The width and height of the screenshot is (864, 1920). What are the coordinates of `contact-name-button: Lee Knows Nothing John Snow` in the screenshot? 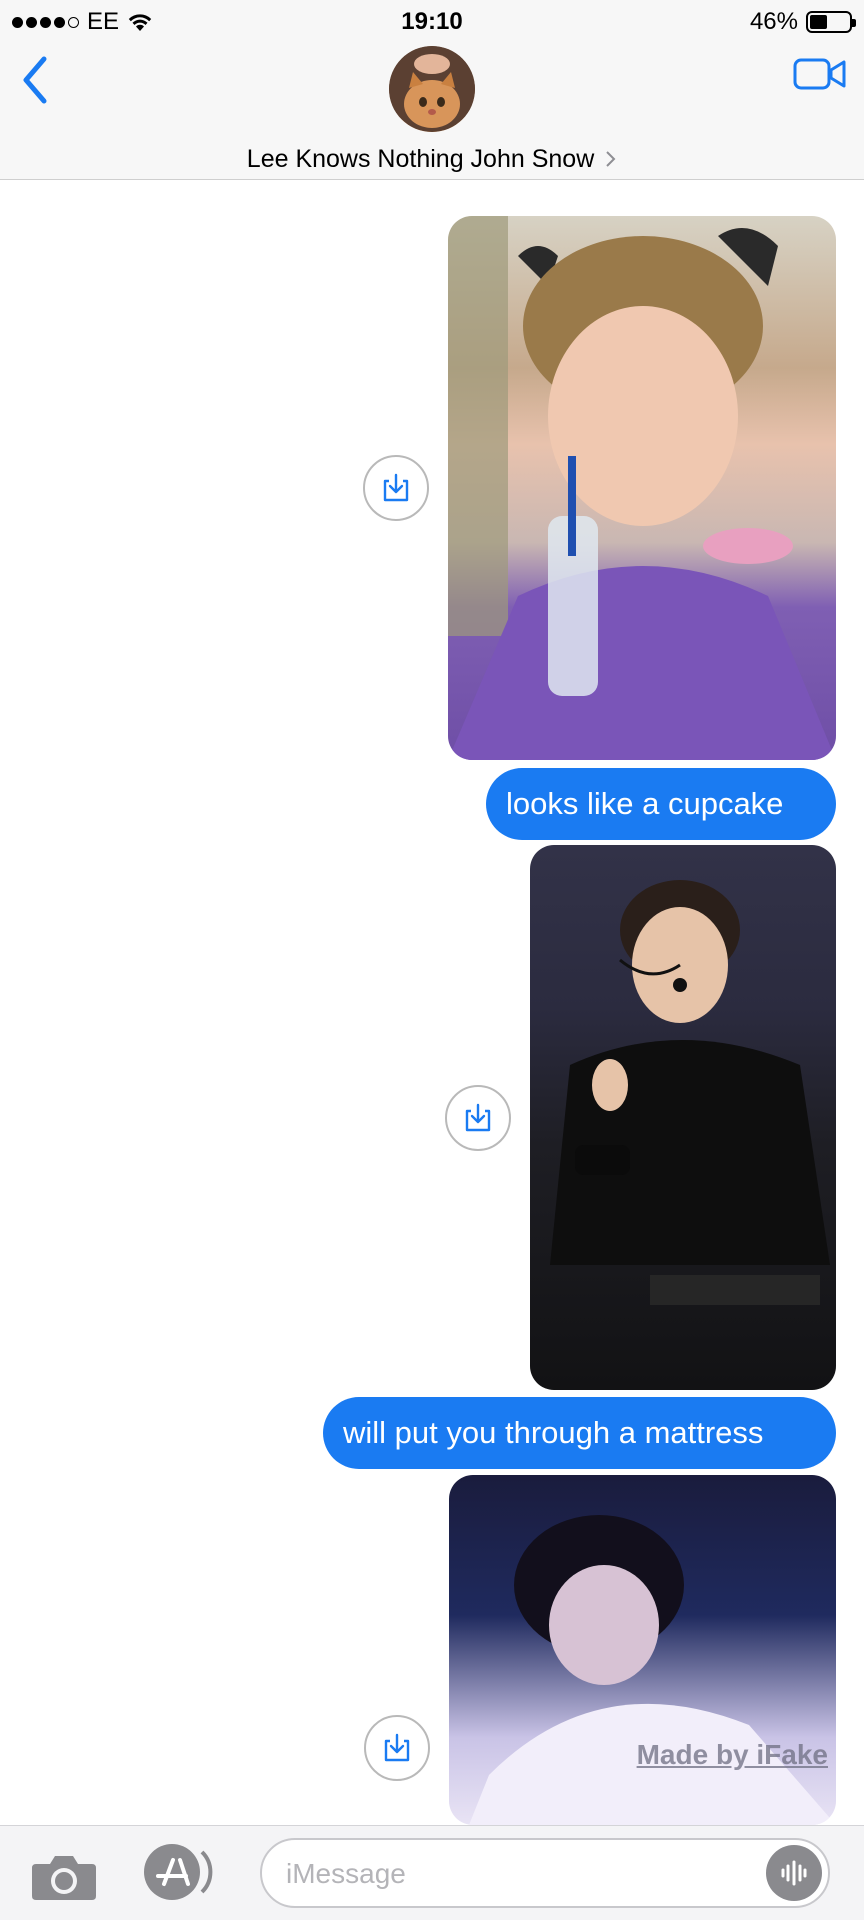 It's located at (432, 159).